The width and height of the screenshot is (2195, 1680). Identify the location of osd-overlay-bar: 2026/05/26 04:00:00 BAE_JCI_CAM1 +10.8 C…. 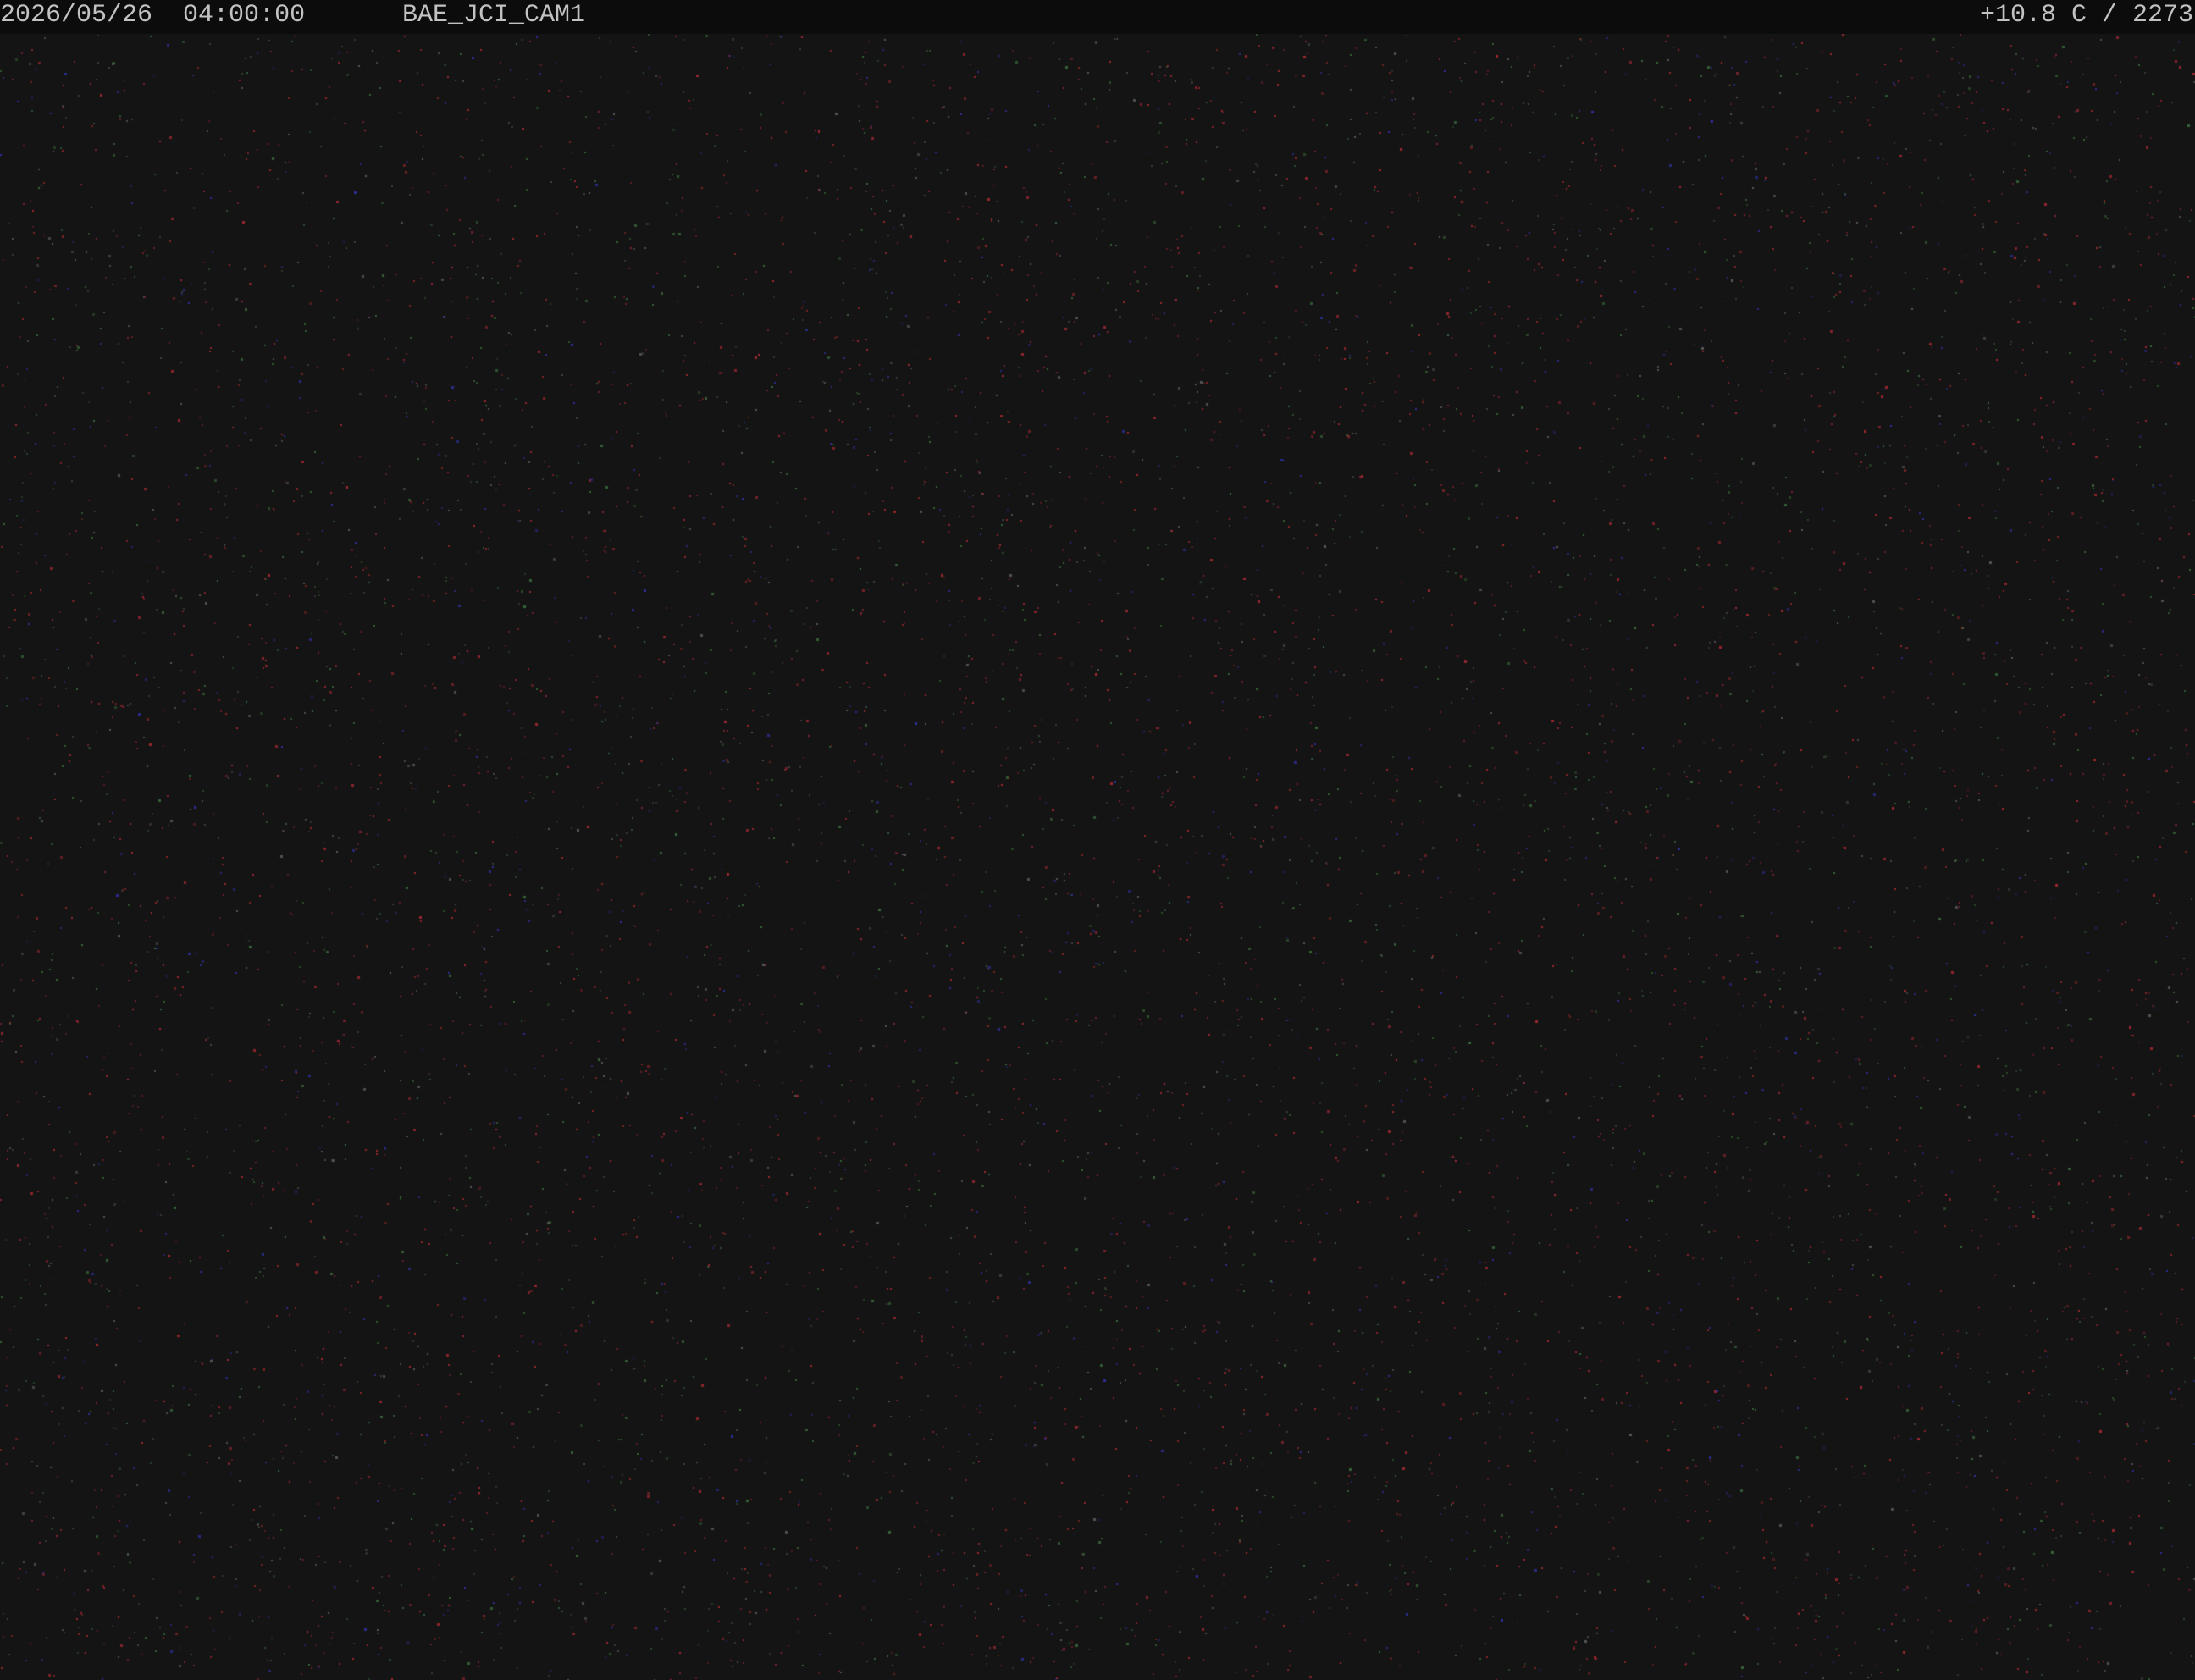
(1097, 17).